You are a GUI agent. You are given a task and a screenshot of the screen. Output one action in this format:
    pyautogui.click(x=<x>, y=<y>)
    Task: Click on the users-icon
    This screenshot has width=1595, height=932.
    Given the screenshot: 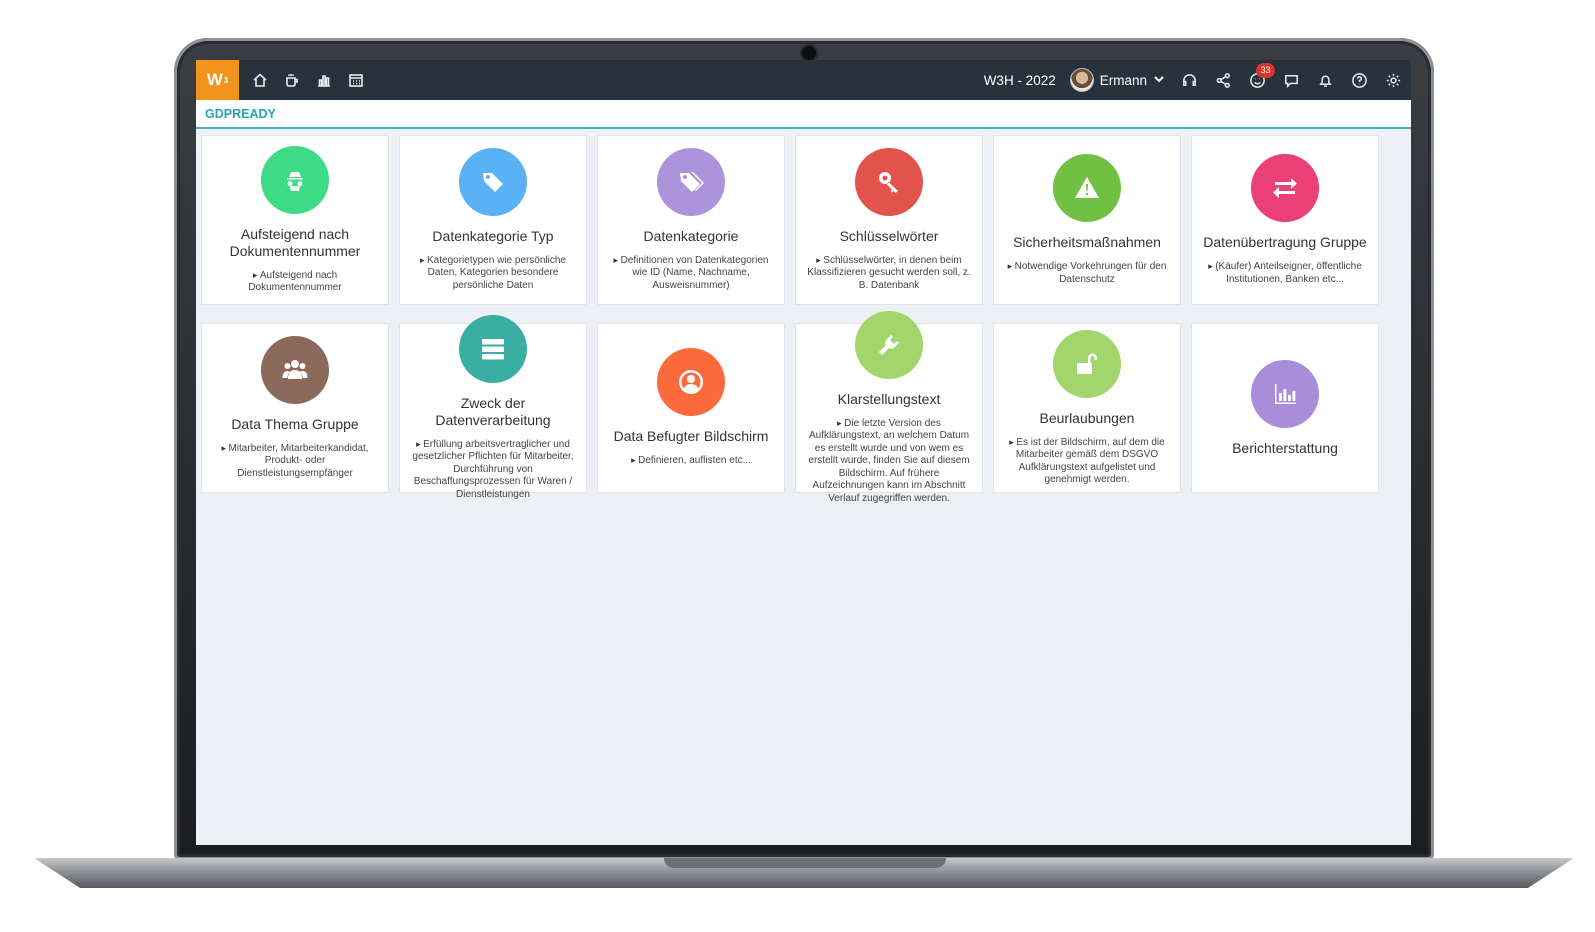 What is the action you would take?
    pyautogui.click(x=295, y=369)
    